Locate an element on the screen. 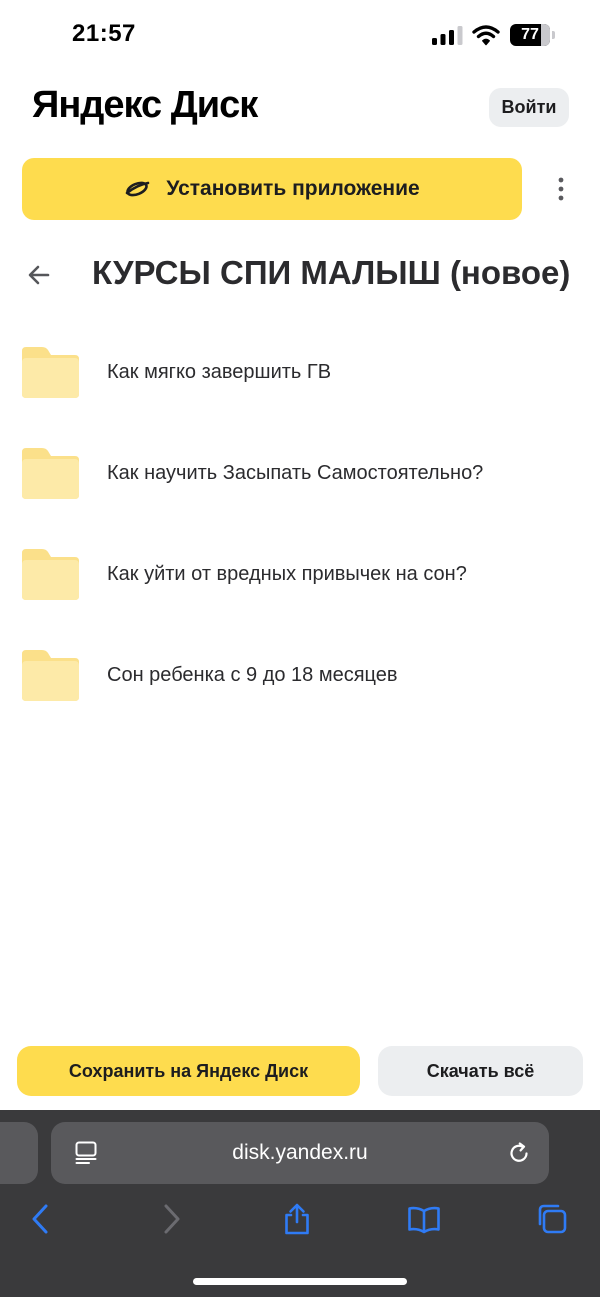 The height and width of the screenshot is (1297, 600). home-indicator is located at coordinates (300, 1281).